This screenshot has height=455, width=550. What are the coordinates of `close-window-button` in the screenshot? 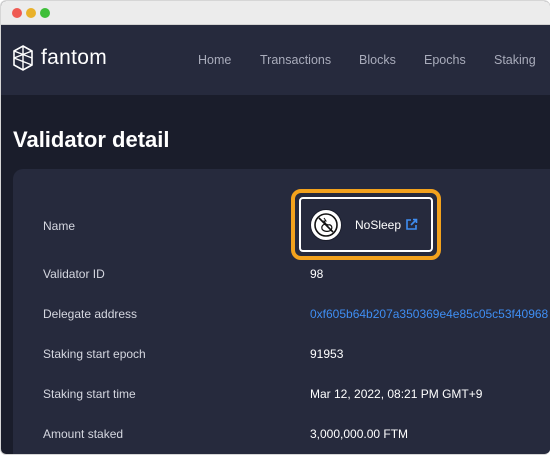 It's located at (17, 13).